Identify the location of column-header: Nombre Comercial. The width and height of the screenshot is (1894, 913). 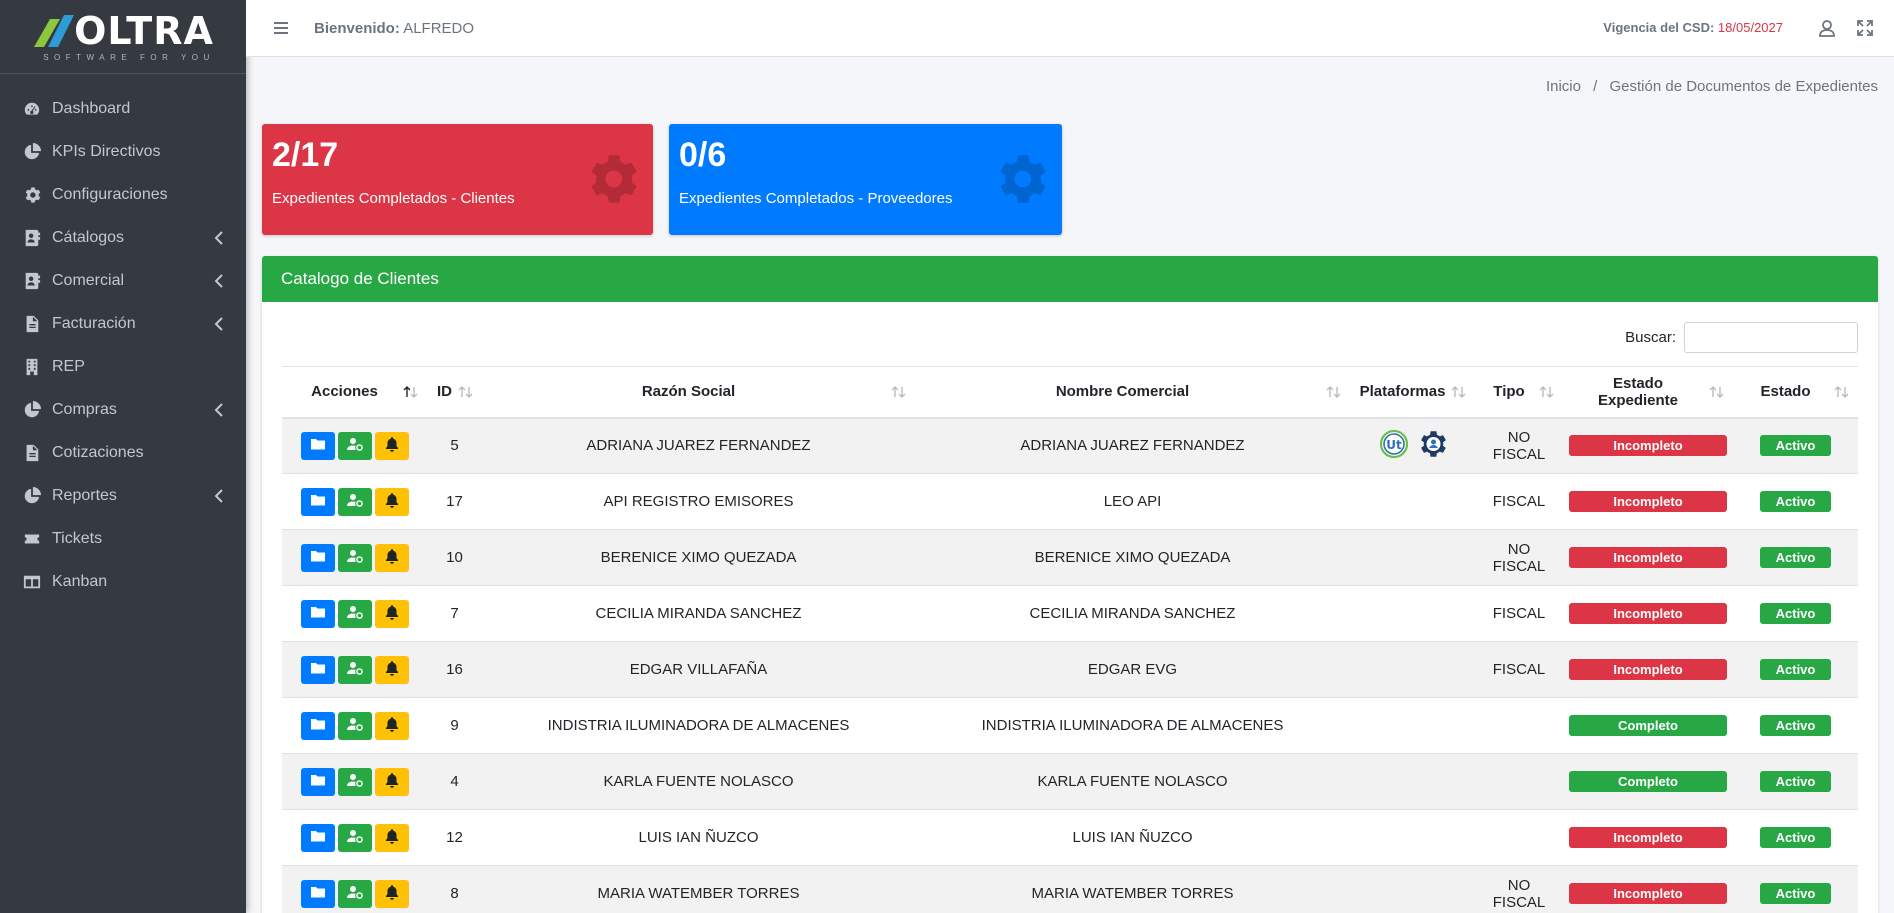
(1132, 392).